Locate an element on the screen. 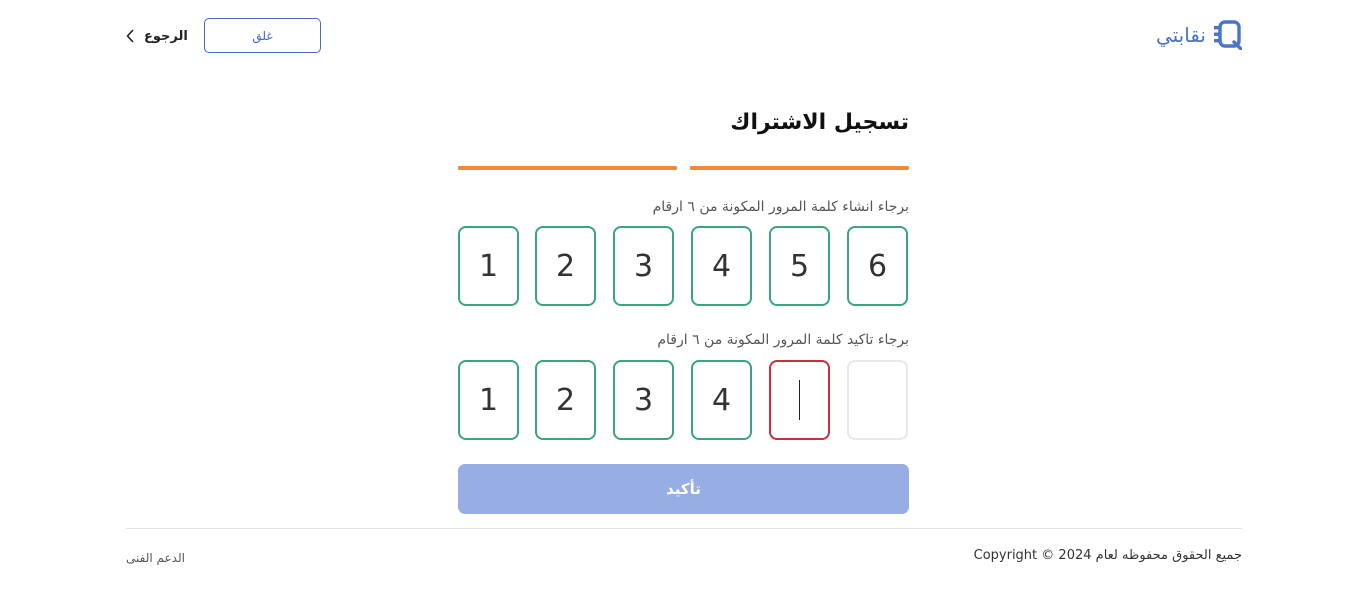 The image size is (1366, 589). confirm-pin-row: 4 3 2 1 is located at coordinates (683, 400).